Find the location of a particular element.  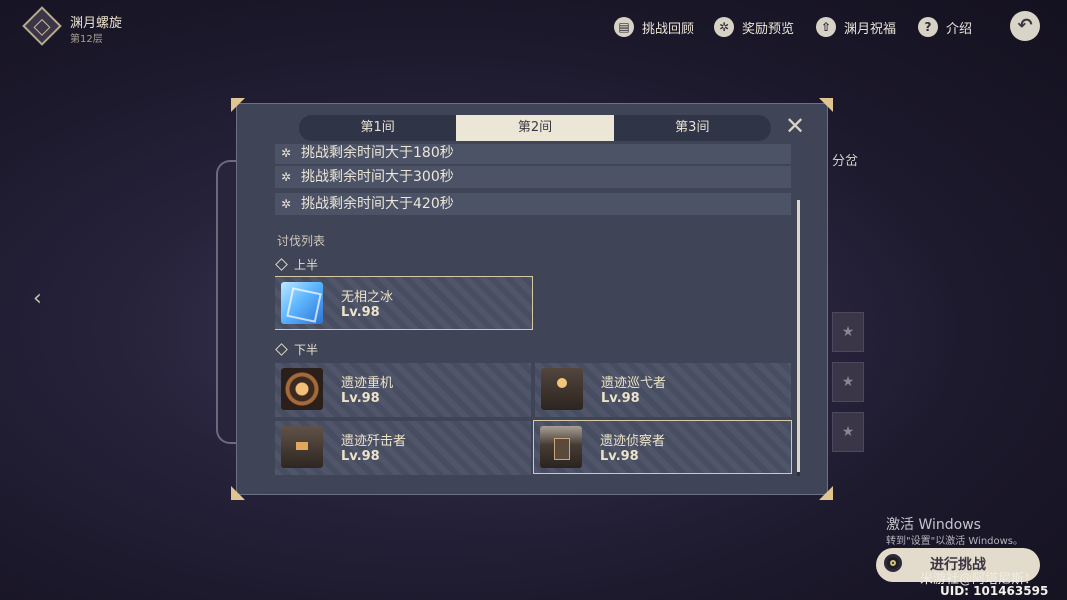

star-condition: ✲ 挑战剩余时间大于300秒 is located at coordinates (533, 177).